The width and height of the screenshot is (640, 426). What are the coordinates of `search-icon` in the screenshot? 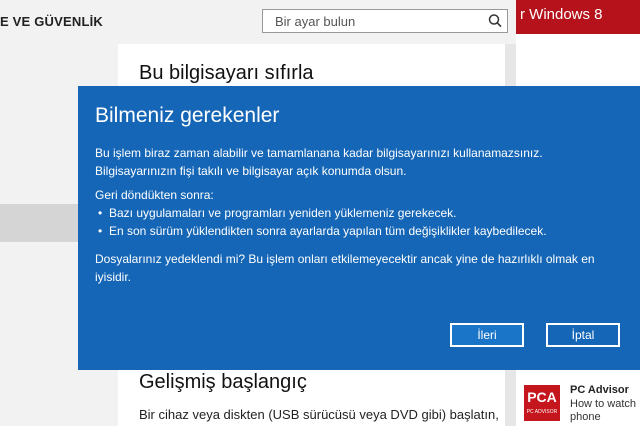 It's located at (495, 21).